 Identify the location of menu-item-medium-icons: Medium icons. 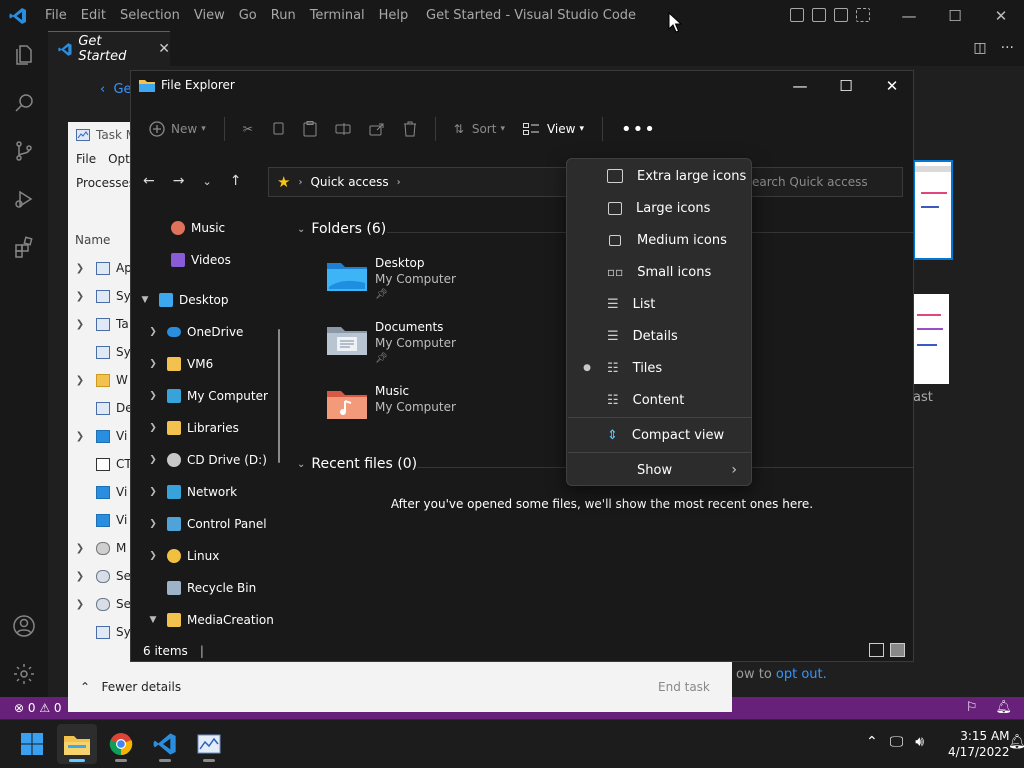
(660, 240).